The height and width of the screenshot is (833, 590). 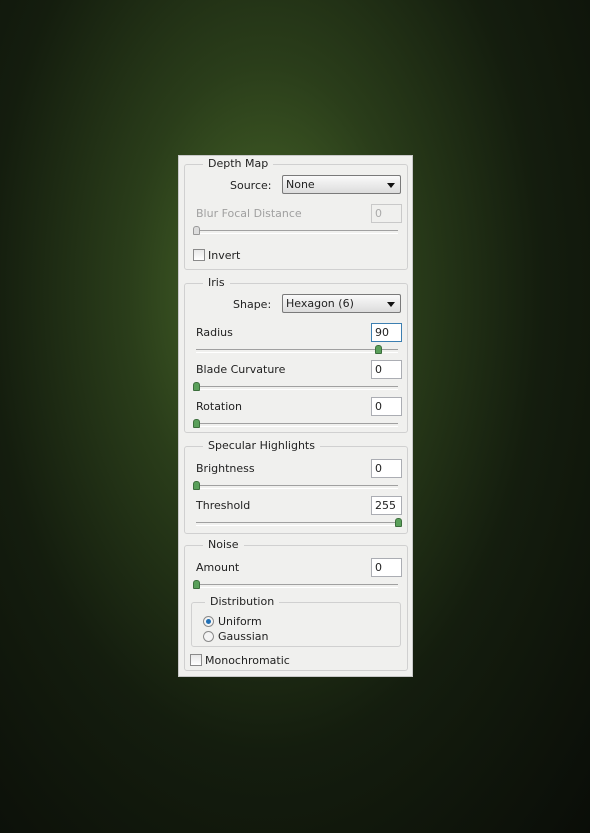 I want to click on iris-title: Iris, so click(x=216, y=282).